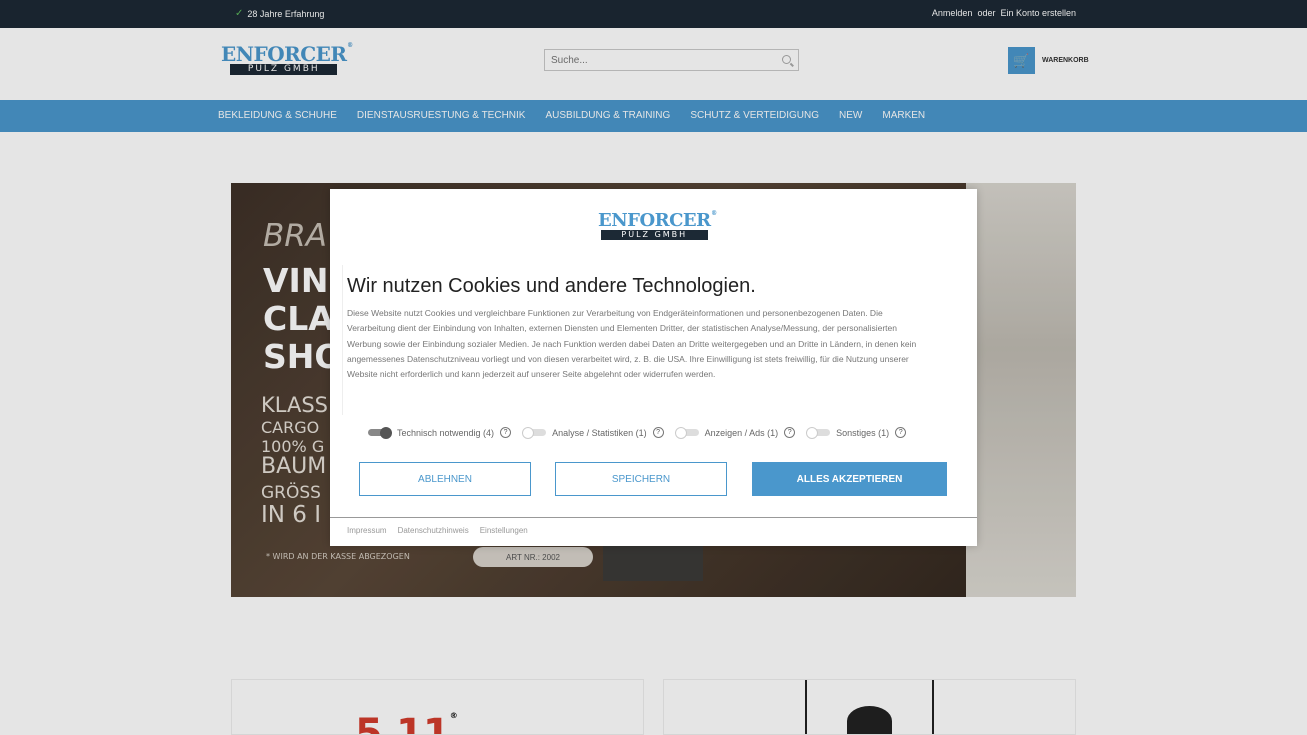  What do you see at coordinates (641, 479) in the screenshot?
I see `save-button: SPEICHERN` at bounding box center [641, 479].